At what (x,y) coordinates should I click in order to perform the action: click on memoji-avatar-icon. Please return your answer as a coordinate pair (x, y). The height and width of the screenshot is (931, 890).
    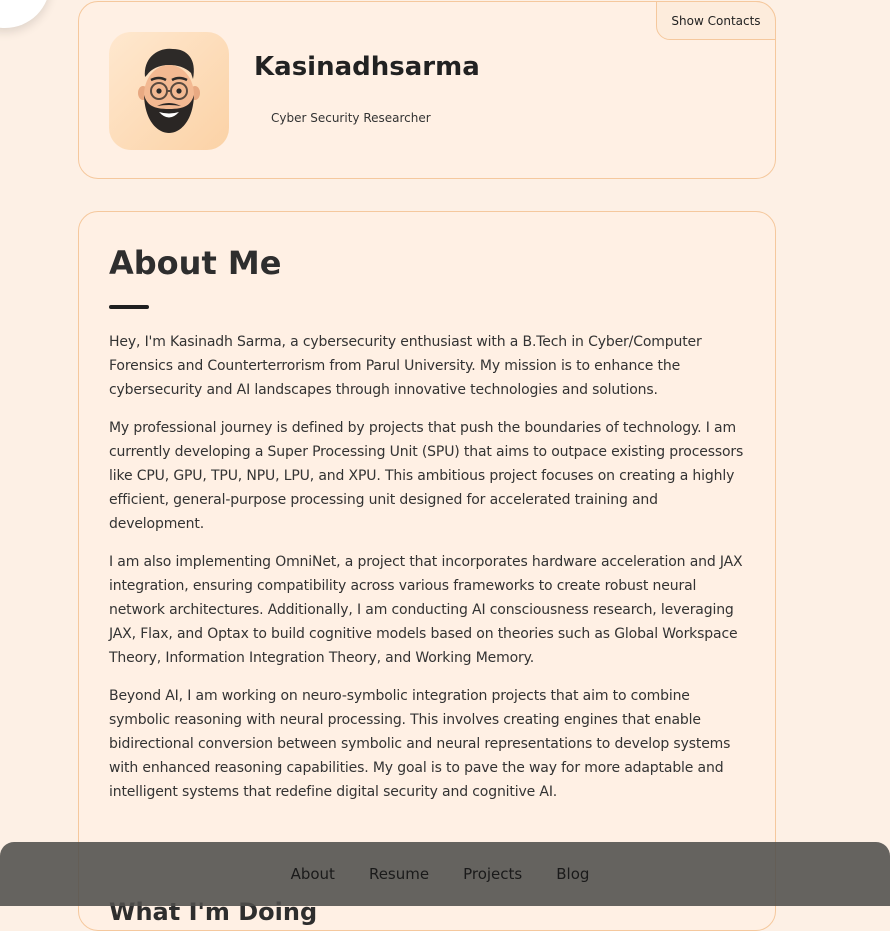
    Looking at the image, I should click on (169, 90).